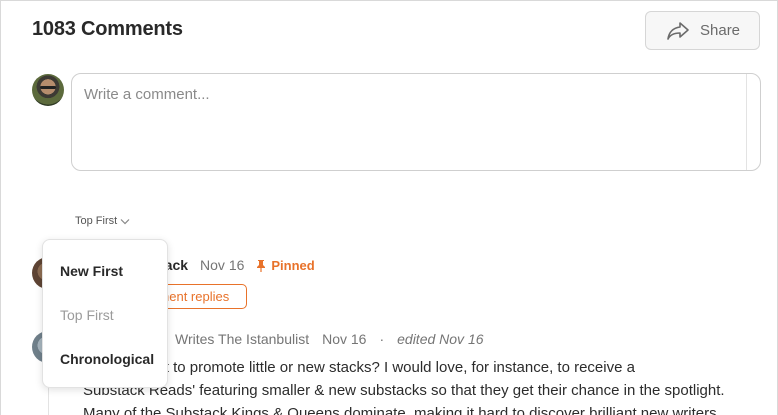 Image resolution: width=778 pixels, height=415 pixels. I want to click on share-arrow-icon, so click(678, 30).